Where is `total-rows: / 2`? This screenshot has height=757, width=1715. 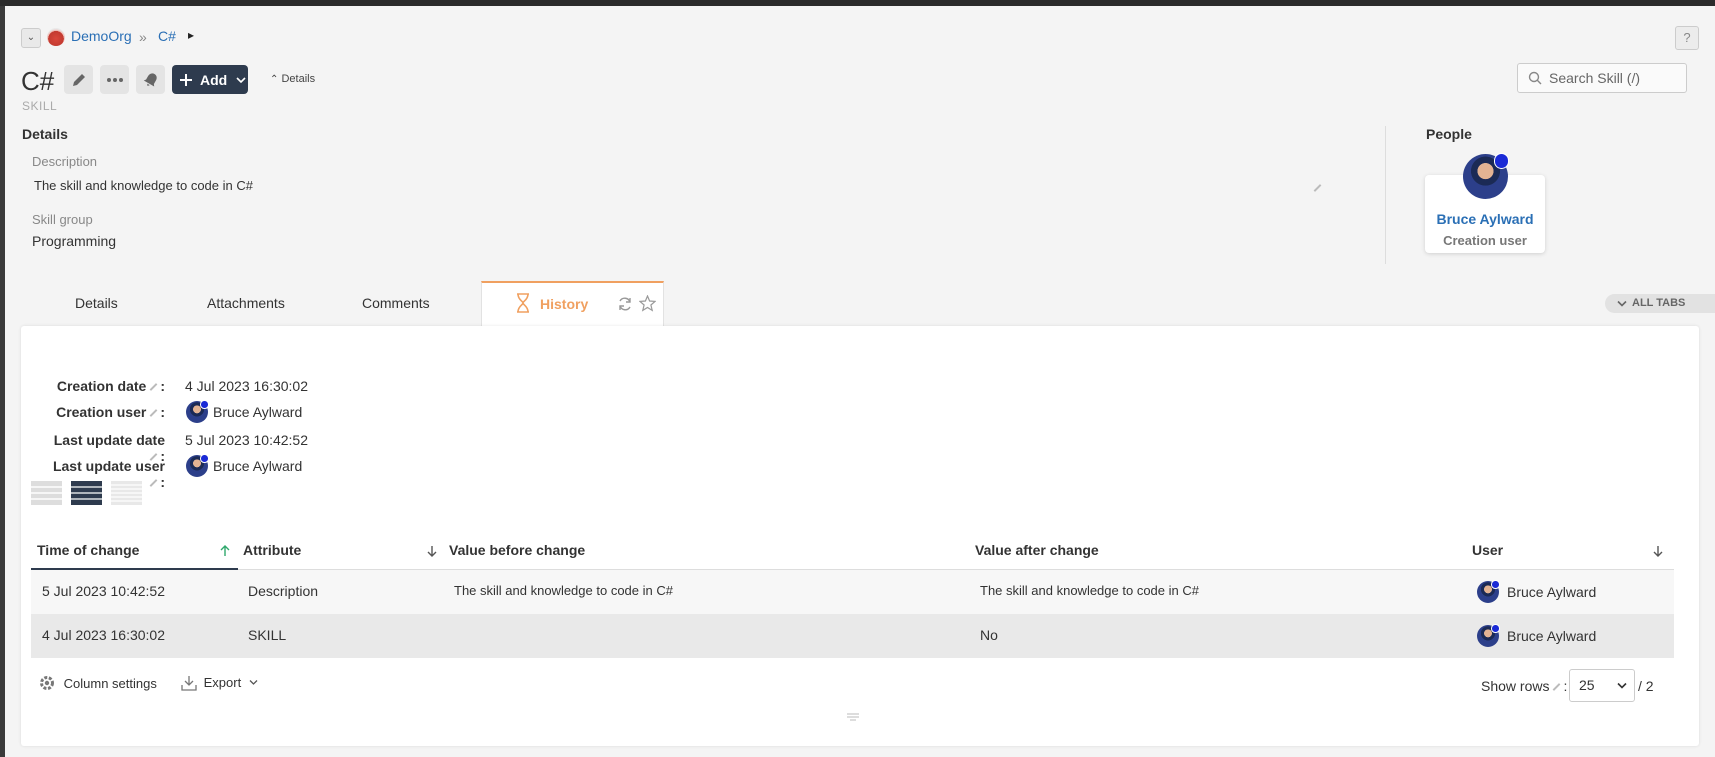
total-rows: / 2 is located at coordinates (1646, 686).